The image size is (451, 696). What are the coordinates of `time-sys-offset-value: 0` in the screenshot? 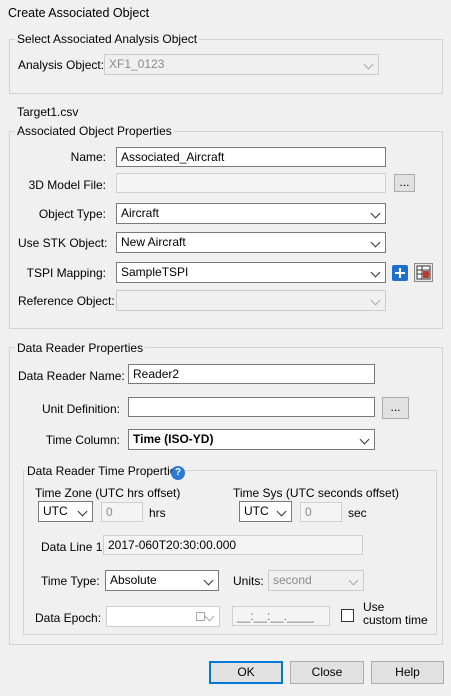 It's located at (308, 512).